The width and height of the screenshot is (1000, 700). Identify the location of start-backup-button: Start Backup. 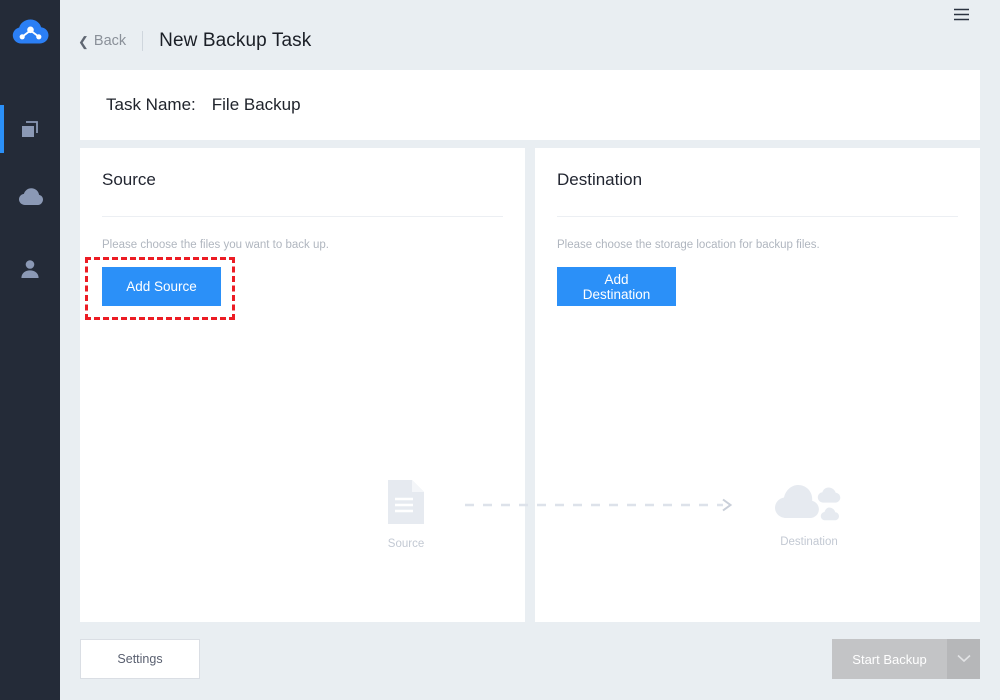
(889, 659).